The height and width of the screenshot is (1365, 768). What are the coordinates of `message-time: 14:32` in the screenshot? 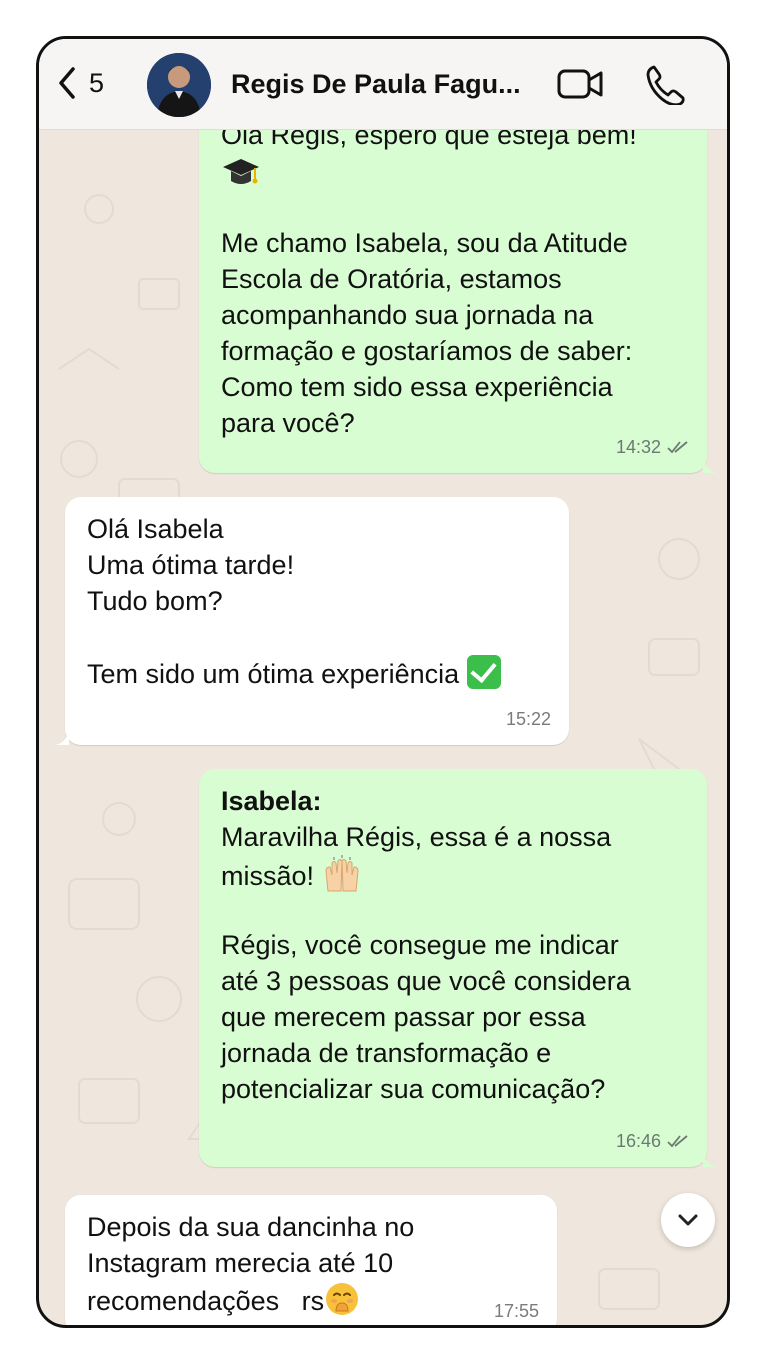 It's located at (638, 447).